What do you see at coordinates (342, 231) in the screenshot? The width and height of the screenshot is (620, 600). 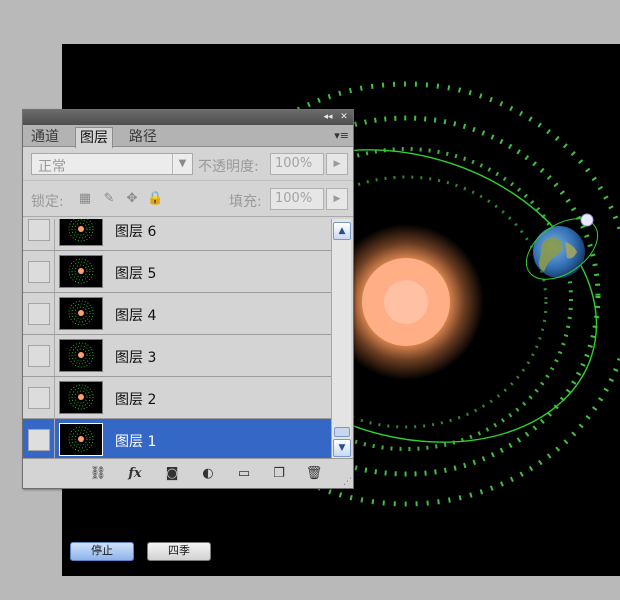 I see `scroll-up-icon: ▲` at bounding box center [342, 231].